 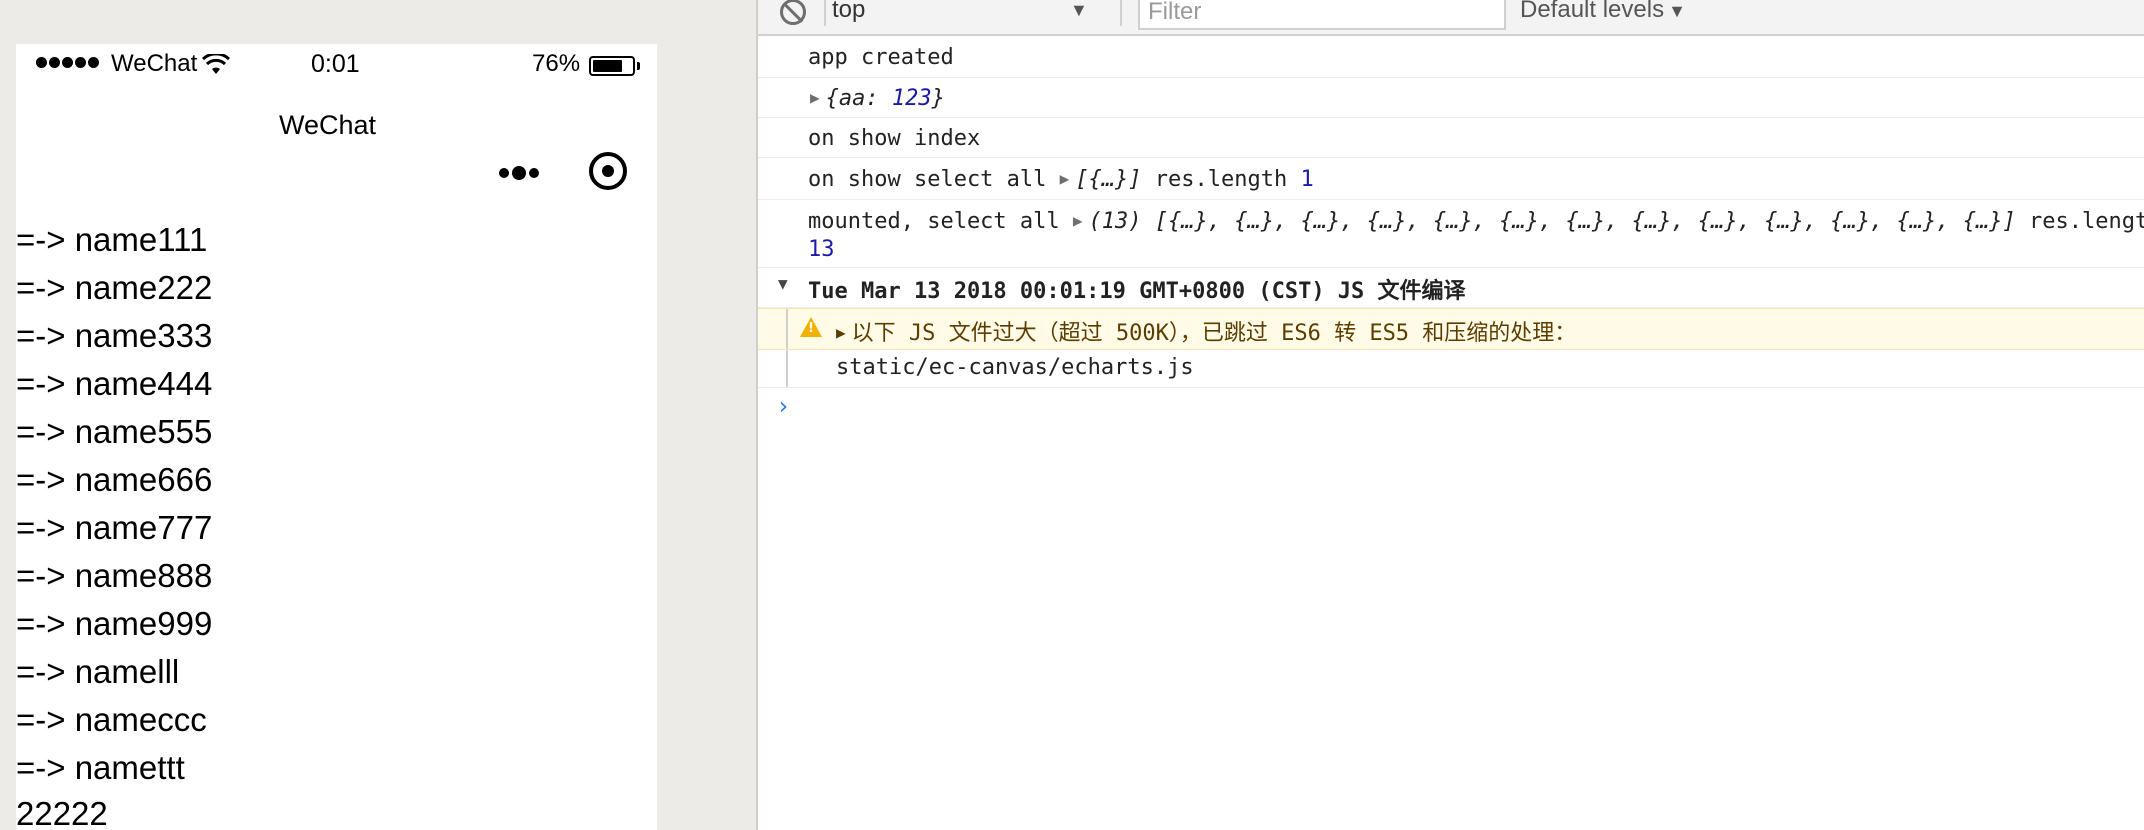 What do you see at coordinates (327, 125) in the screenshot?
I see `page-title: WeChat` at bounding box center [327, 125].